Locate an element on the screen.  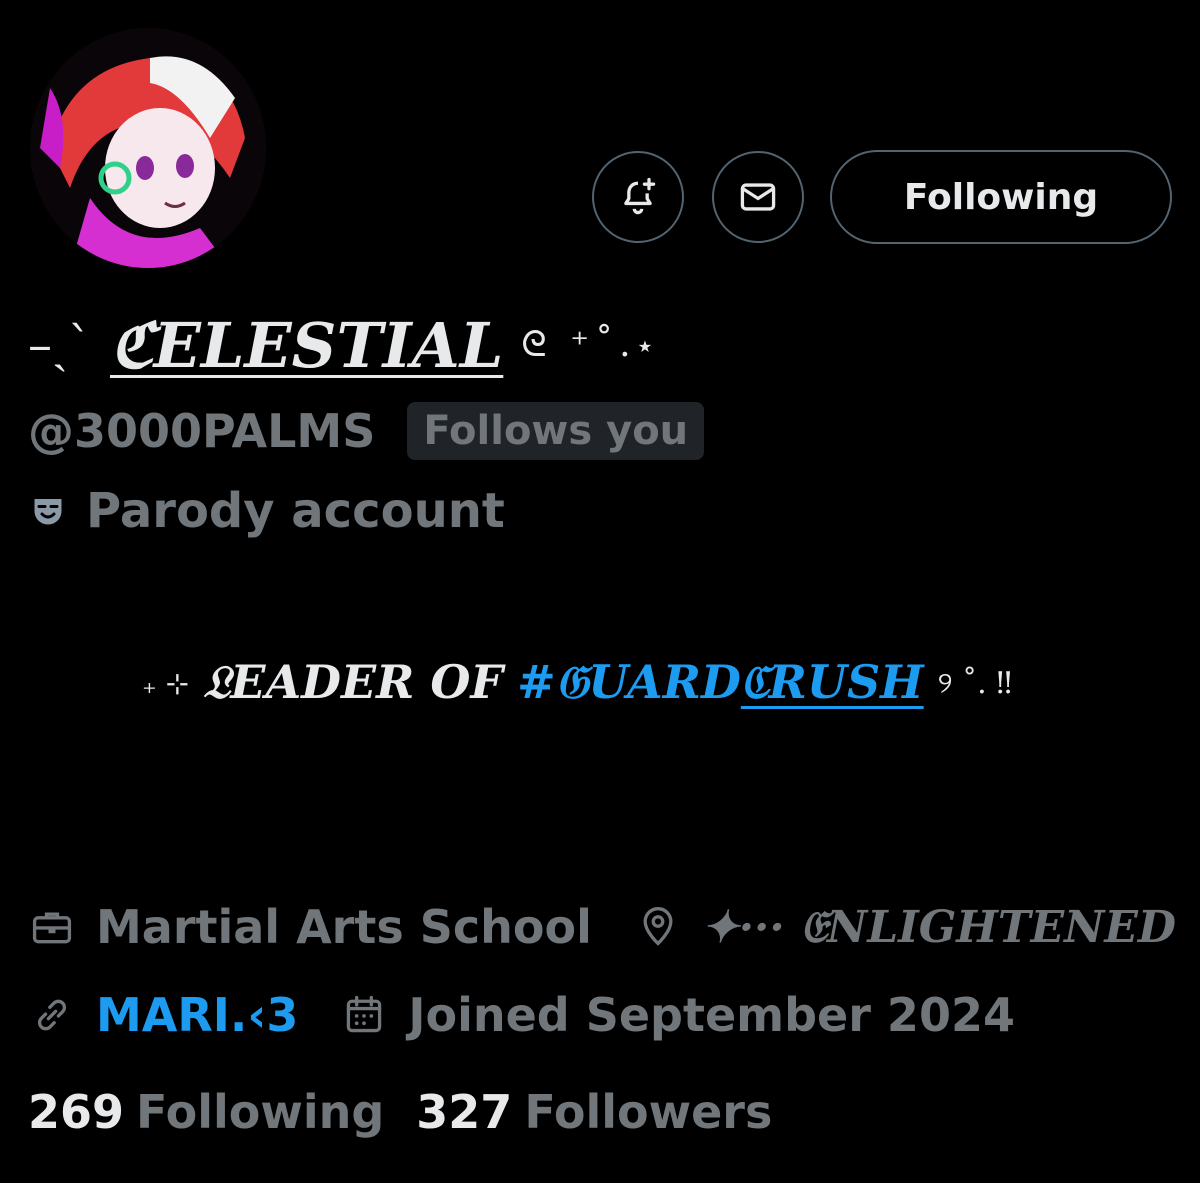
handle-row: @3000PALMS Follows you is located at coordinates (366, 431).